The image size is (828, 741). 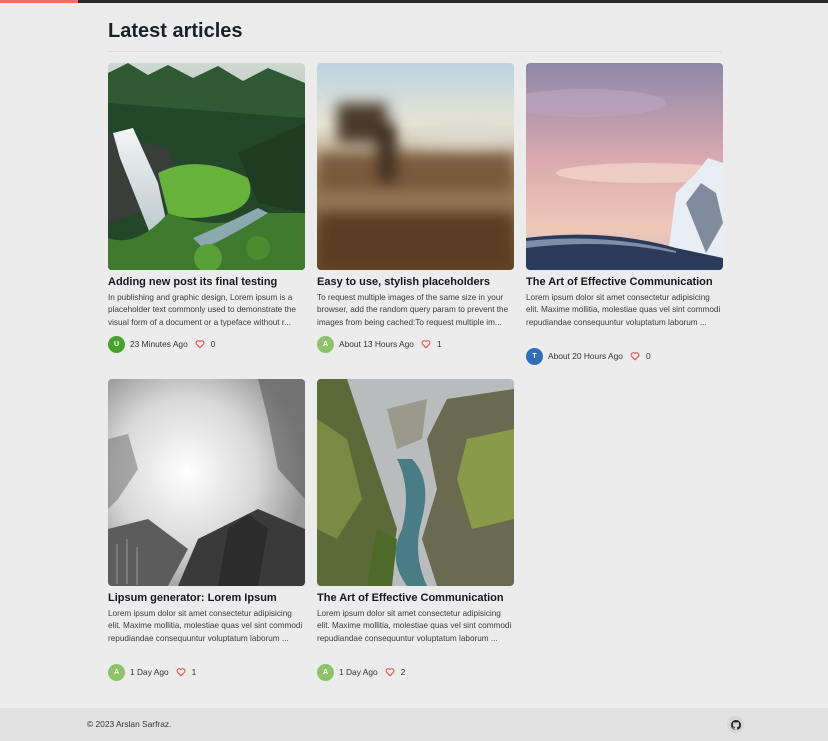 What do you see at coordinates (403, 672) in the screenshot?
I see `like-count: 2` at bounding box center [403, 672].